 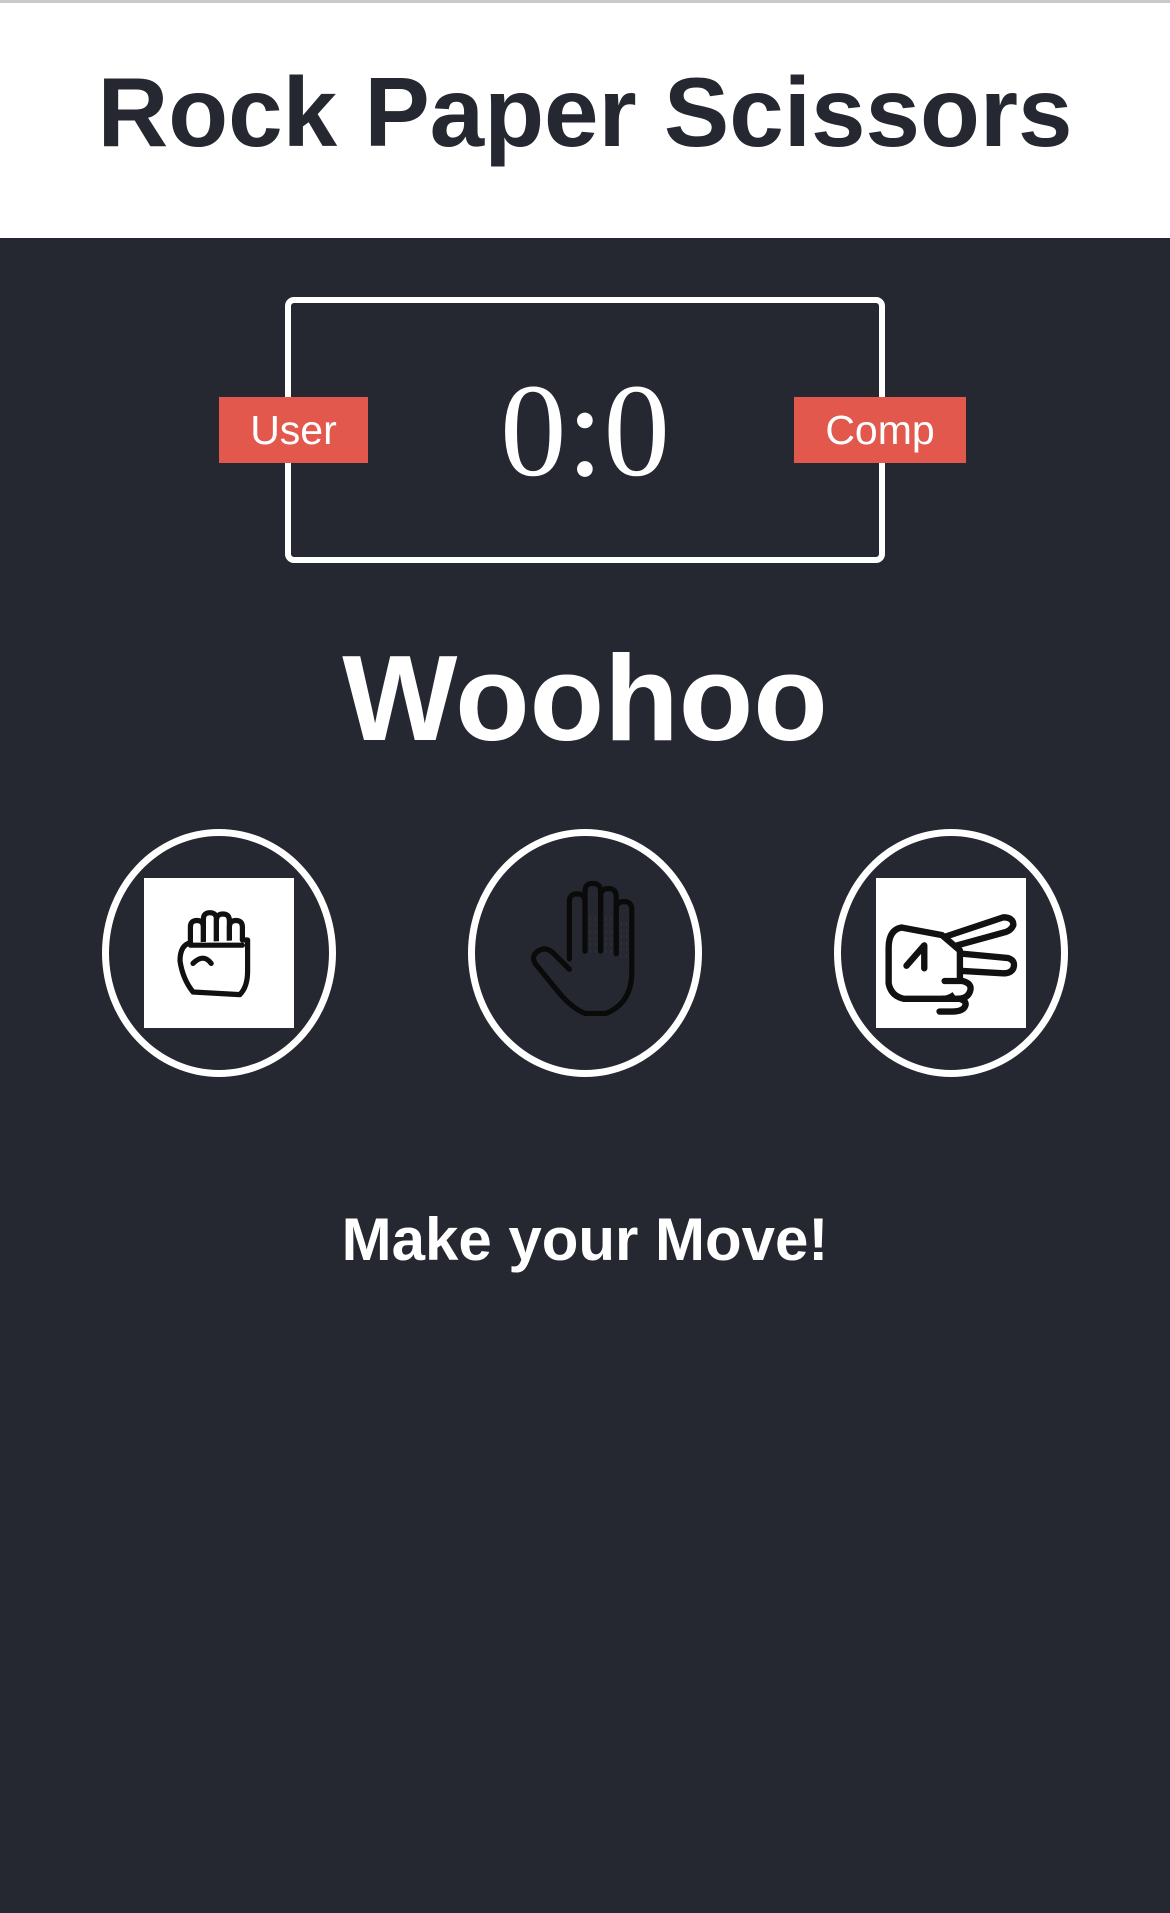 I want to click on rock-choice-button, so click(x=219, y=953).